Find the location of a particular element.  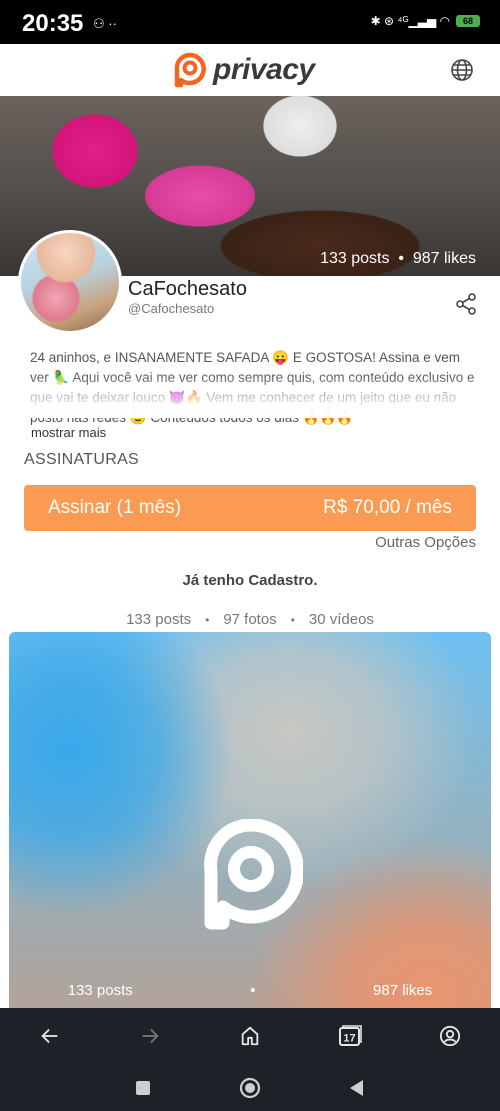

home-icon is located at coordinates (250, 1036).